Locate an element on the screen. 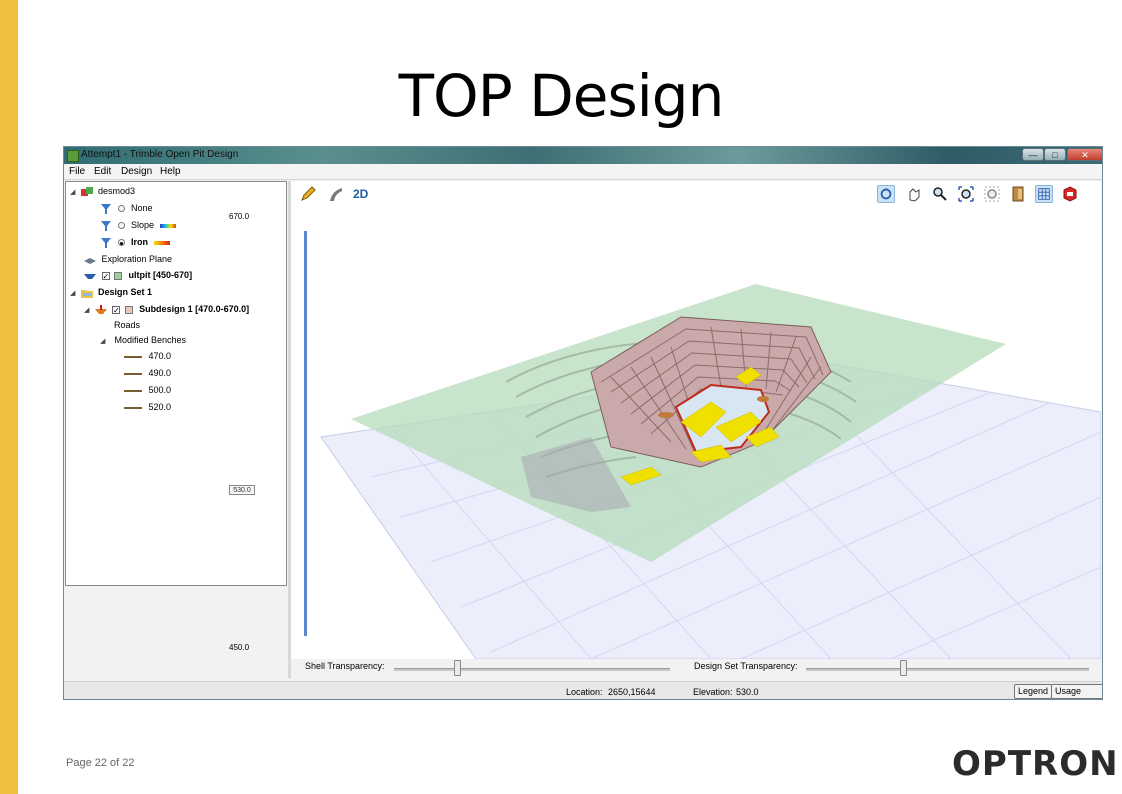 The width and height of the screenshot is (1122, 794). tree-label-subdesign: Subdesign 1 [470.0-670.0] is located at coordinates (194, 309).